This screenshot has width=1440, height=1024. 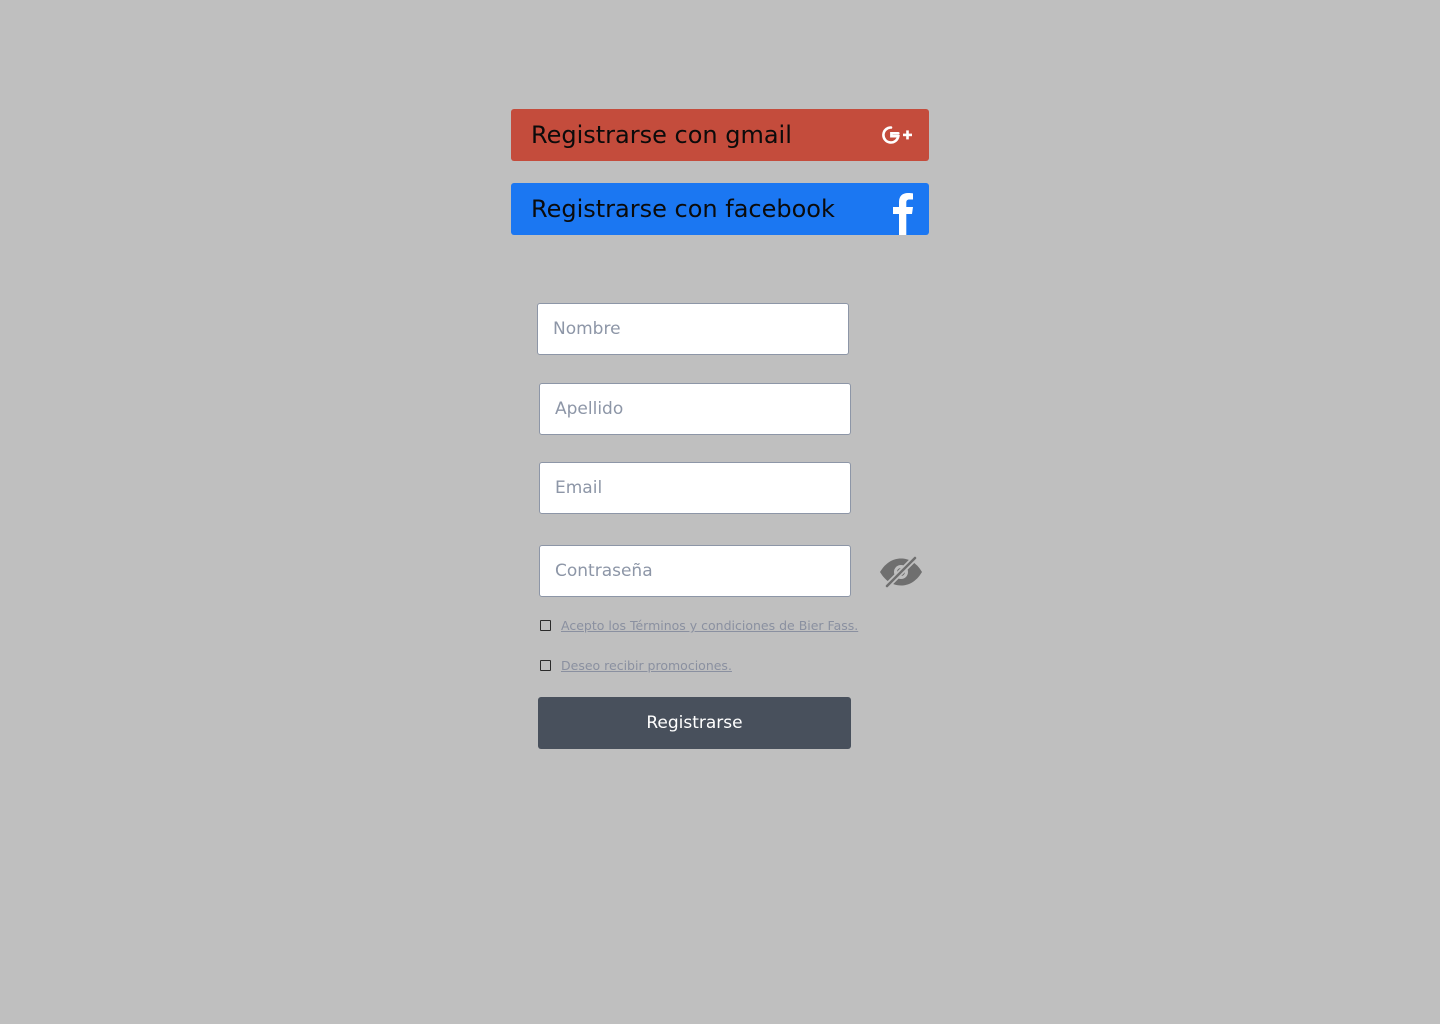 What do you see at coordinates (683, 209) in the screenshot?
I see `register-facebook-label: Registrarse con facebook` at bounding box center [683, 209].